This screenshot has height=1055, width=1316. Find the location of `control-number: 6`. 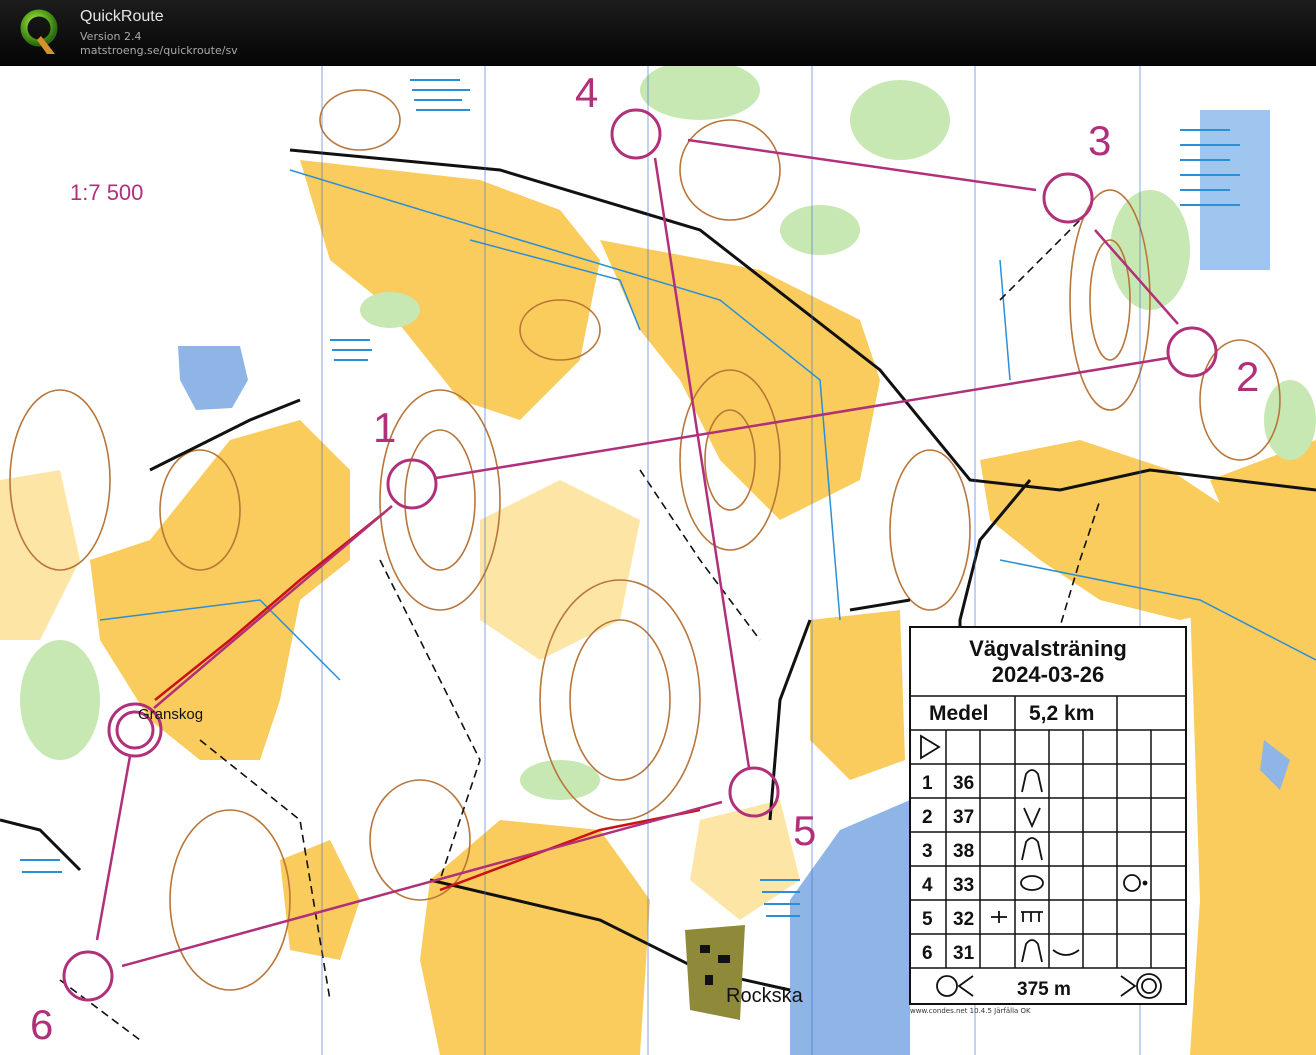

control-number: 6 is located at coordinates (927, 953).